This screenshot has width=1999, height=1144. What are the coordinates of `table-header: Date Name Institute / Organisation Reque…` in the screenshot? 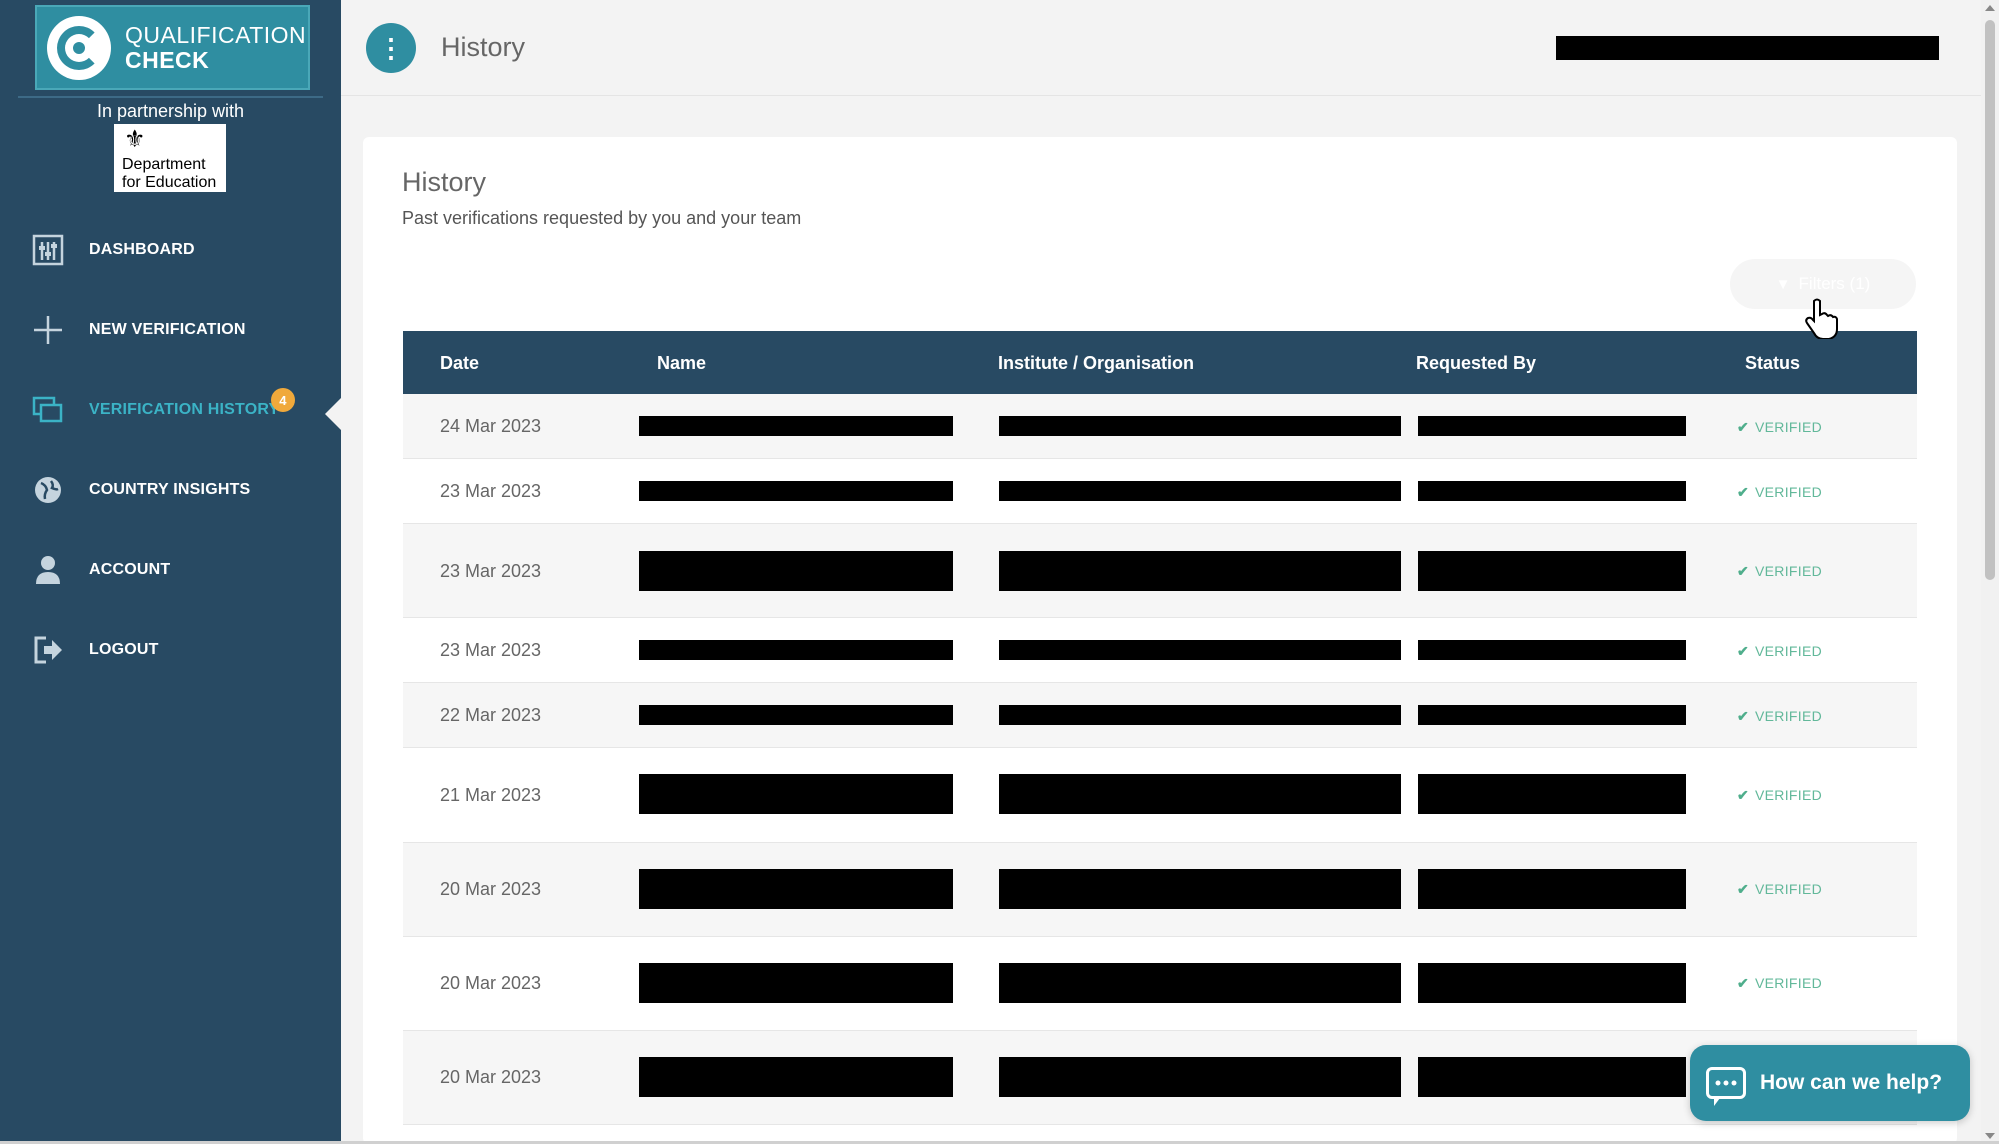 It's located at (1160, 362).